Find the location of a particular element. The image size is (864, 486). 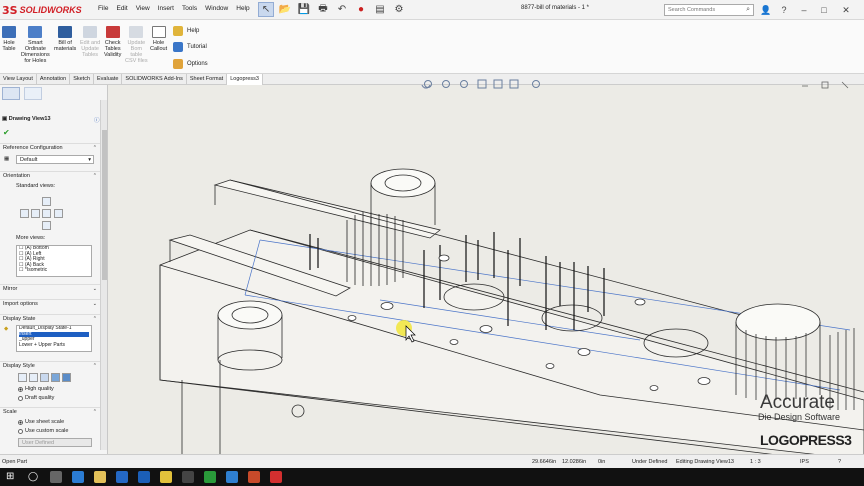

outlook-icon is located at coordinates (122, 477).